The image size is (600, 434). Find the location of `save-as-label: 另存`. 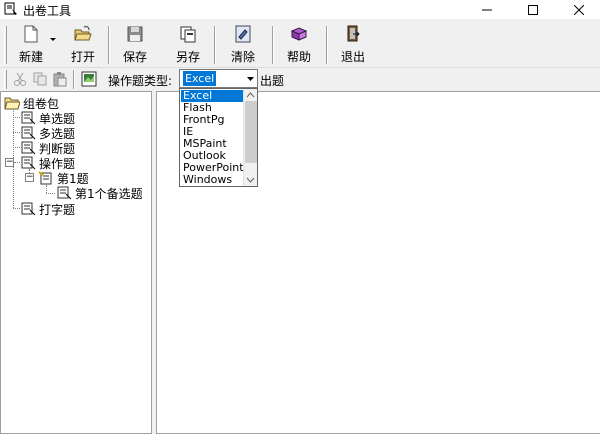

save-as-label: 另存 is located at coordinates (187, 57).